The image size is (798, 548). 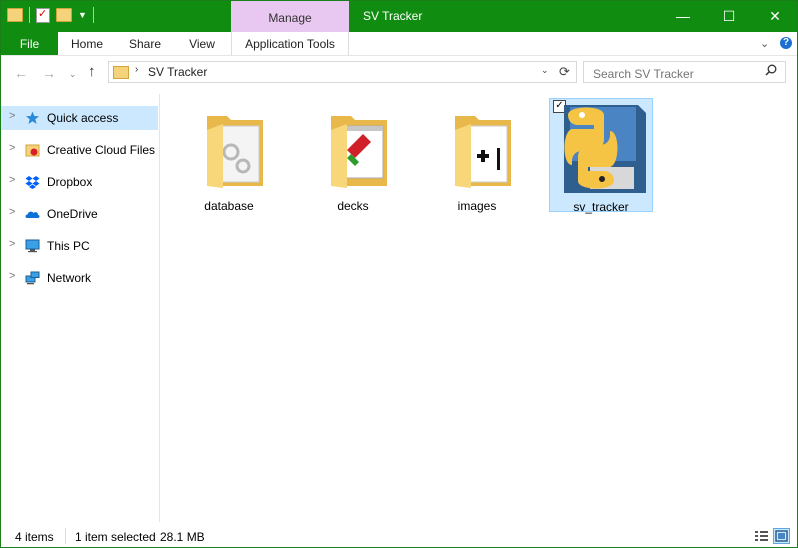 What do you see at coordinates (786, 43) in the screenshot?
I see `help-icon: ?` at bounding box center [786, 43].